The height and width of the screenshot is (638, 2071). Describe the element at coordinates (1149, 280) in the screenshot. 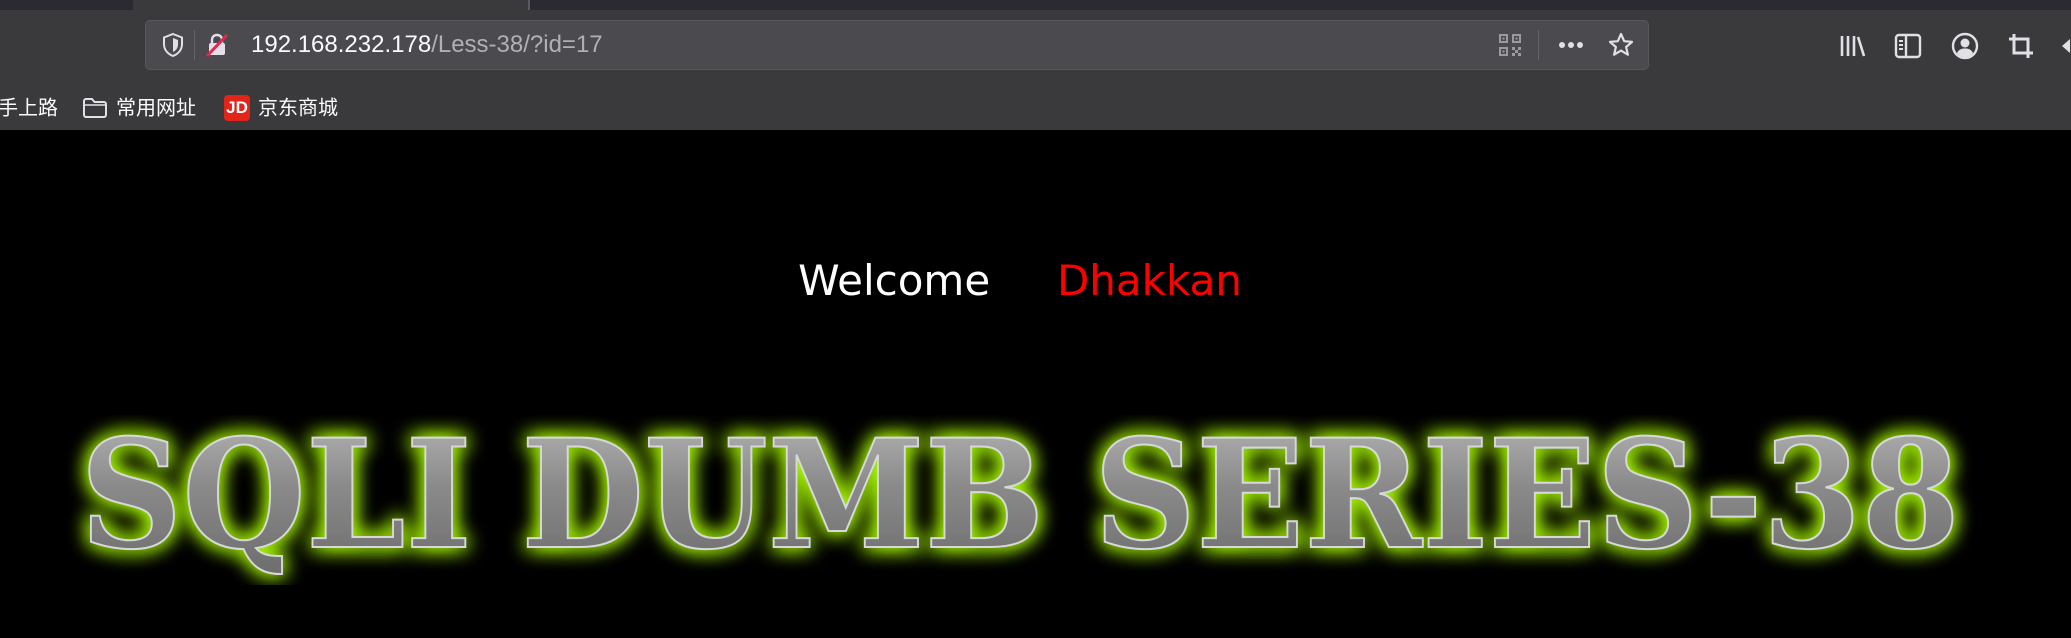

I see `welcome-name: Dhakkan` at that location.